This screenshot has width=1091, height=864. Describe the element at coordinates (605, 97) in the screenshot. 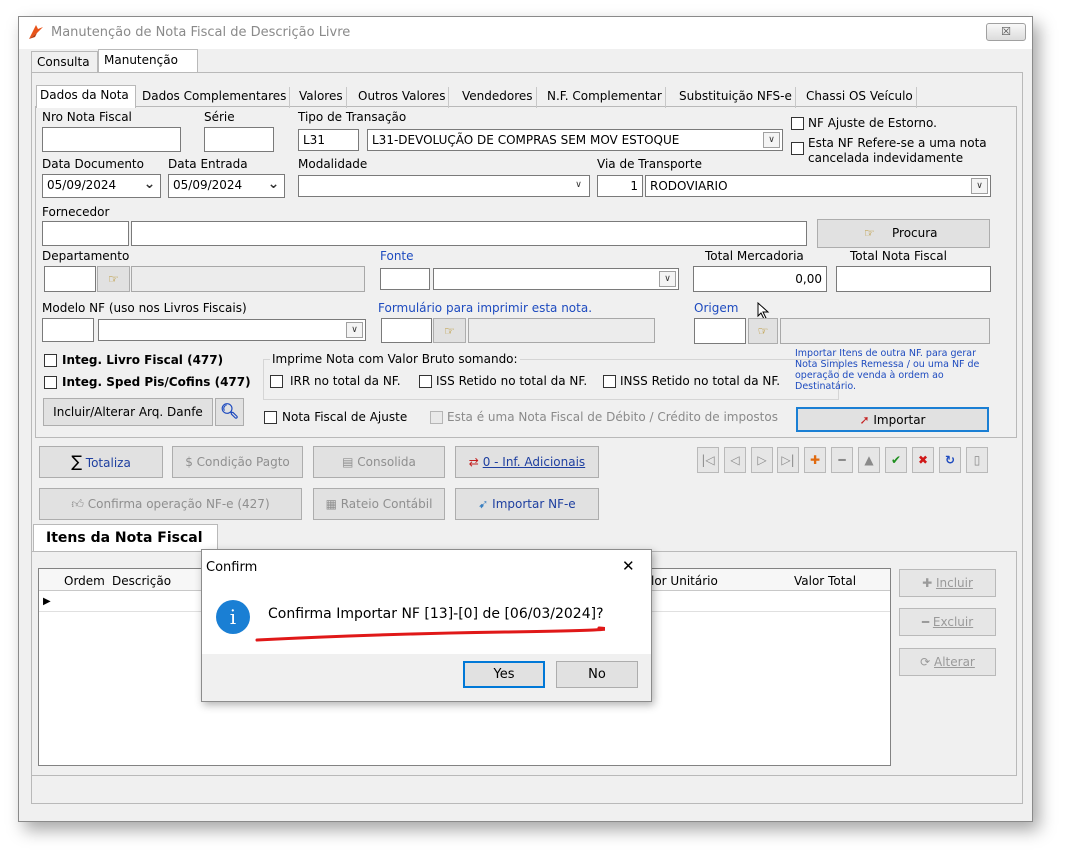

I see `tab-nf-complementar: N.F. Complementar` at that location.